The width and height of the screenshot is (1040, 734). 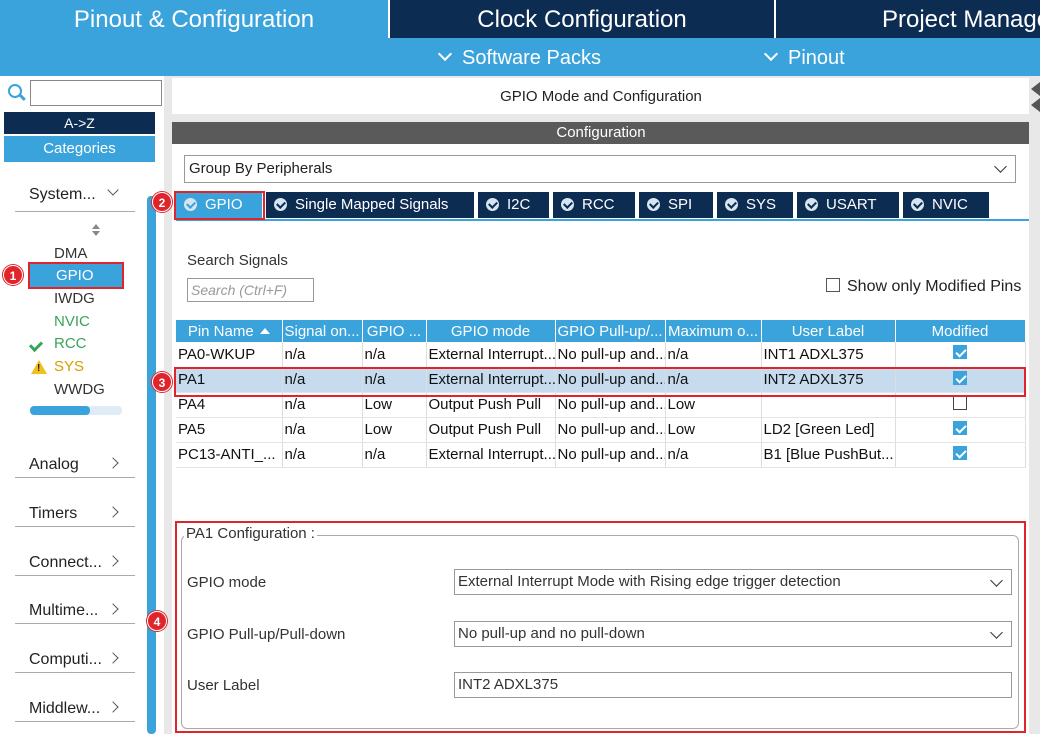 What do you see at coordinates (761, 204) in the screenshot?
I see `tab-label: SYS` at bounding box center [761, 204].